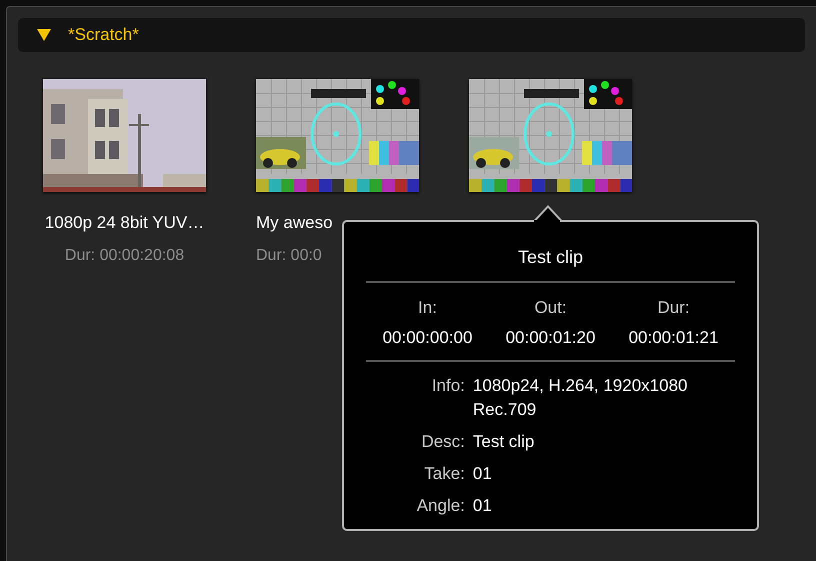 This screenshot has width=816, height=561. I want to click on detail-value: 1080p24, H.264, 1920x1080 Rec.709, so click(580, 398).